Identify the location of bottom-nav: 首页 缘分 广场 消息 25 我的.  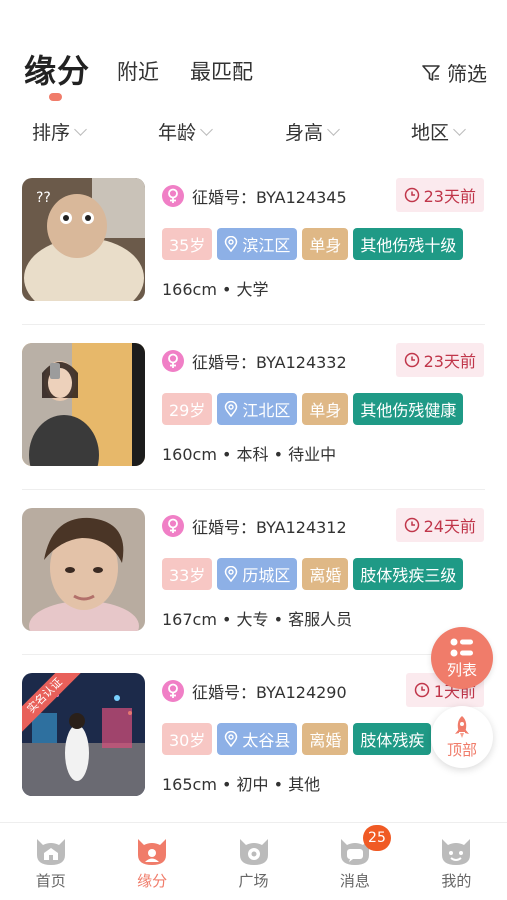
(253, 861).